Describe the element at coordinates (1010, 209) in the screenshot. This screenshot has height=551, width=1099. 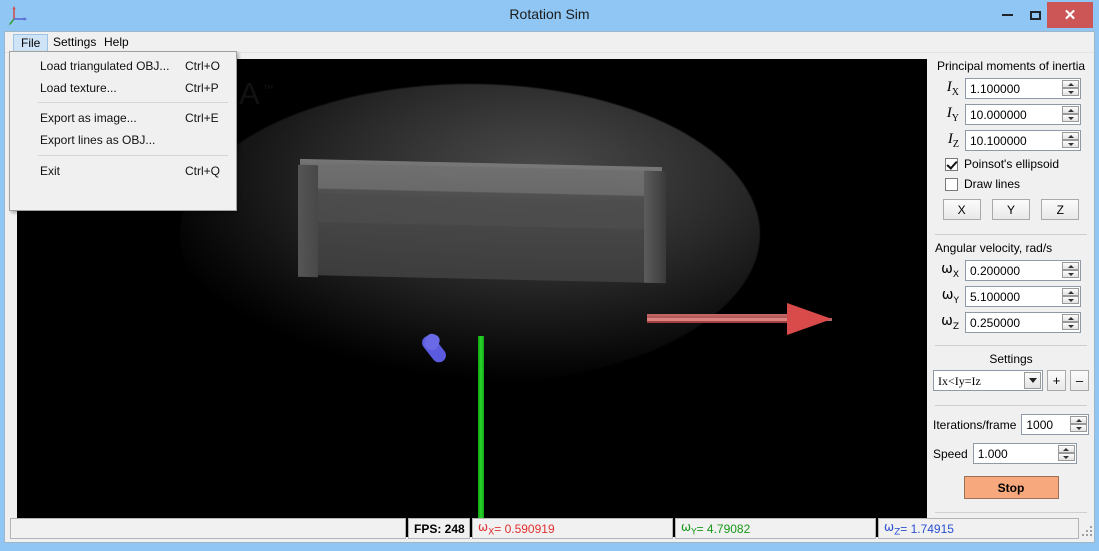
I see `axis-button-y: Y` at that location.